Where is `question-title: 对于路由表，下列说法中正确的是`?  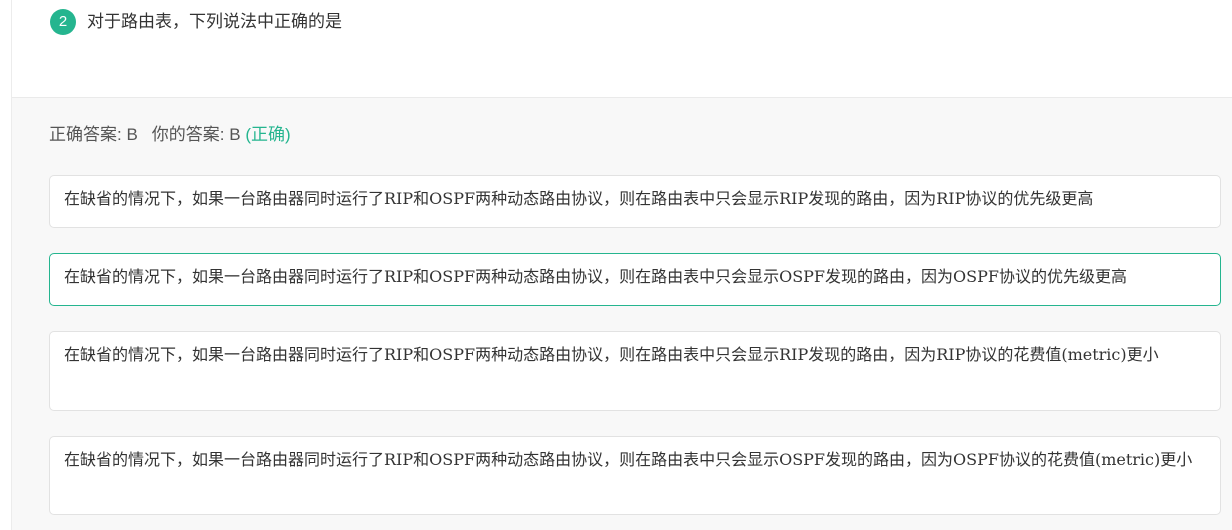 question-title: 对于路由表，下列说法中正确的是 is located at coordinates (214, 22).